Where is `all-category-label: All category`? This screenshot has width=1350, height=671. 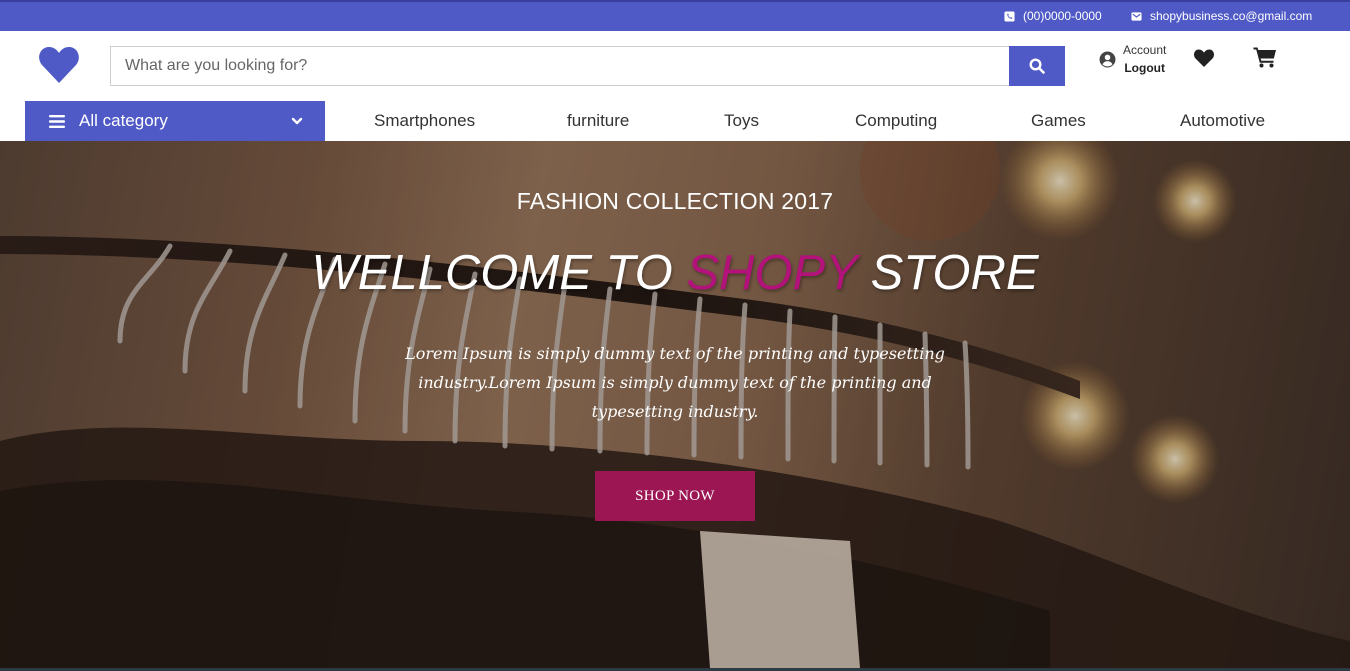 all-category-label: All category is located at coordinates (123, 120).